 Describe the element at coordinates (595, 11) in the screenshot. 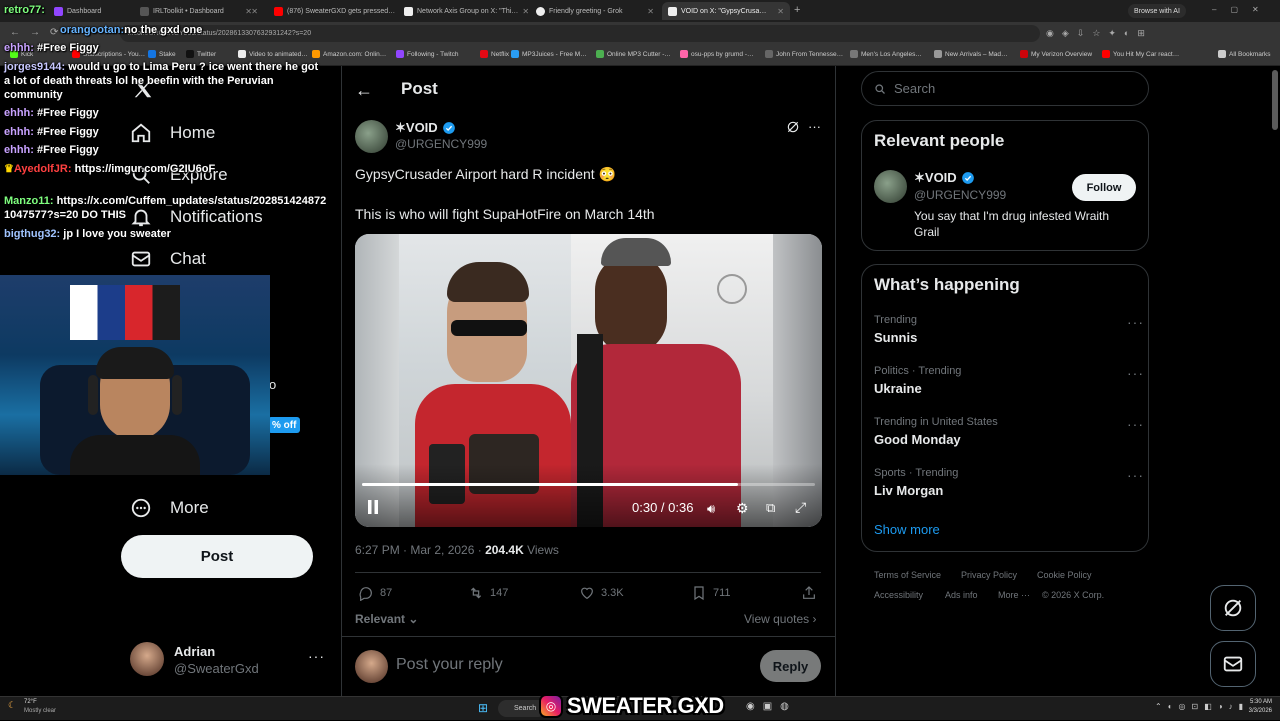

I see `tab-grok: Friendly greeting - Grok ✕` at that location.